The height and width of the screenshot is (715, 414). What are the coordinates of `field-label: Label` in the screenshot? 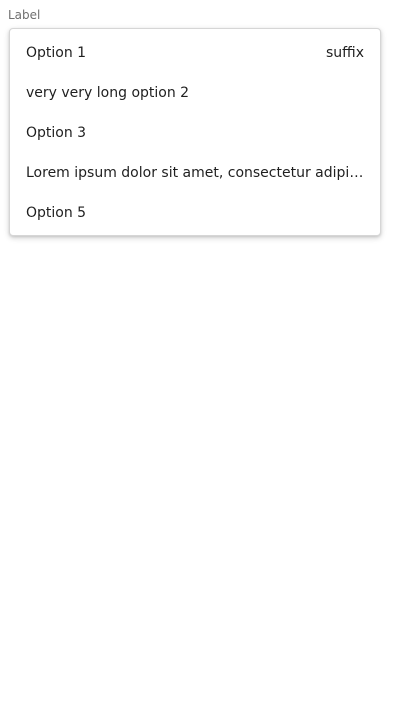 It's located at (24, 15).